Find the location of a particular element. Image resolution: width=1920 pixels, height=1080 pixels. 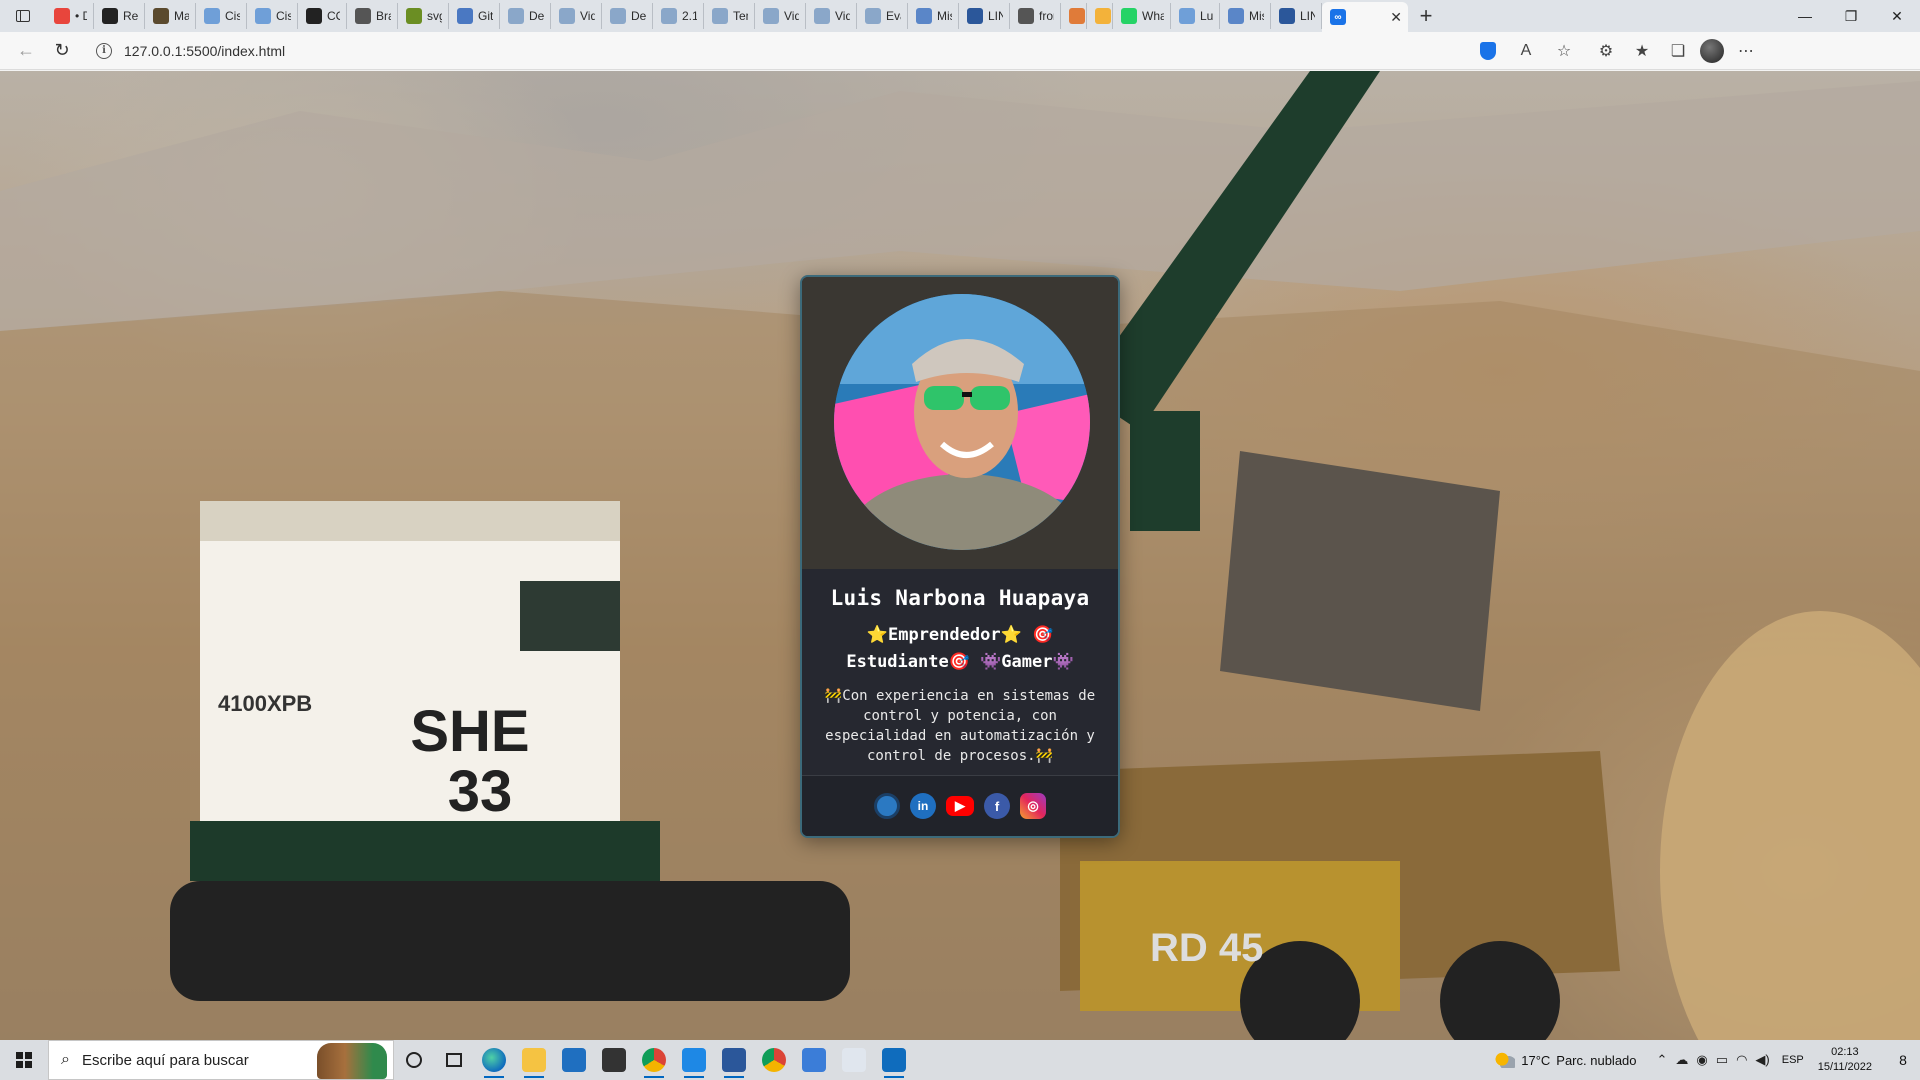

browser-tab: Gith is located at coordinates (474, 16).